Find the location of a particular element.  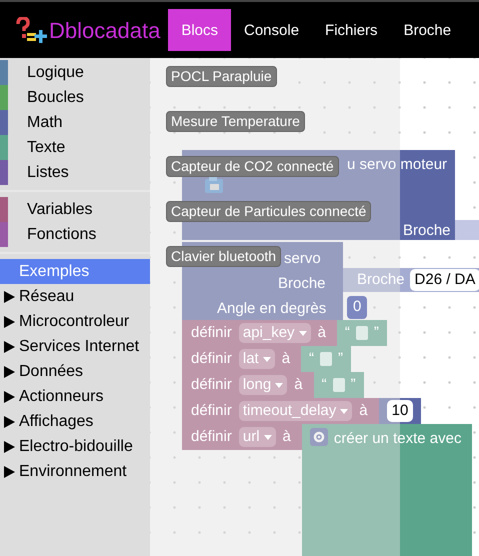

toolbox-category: Texte is located at coordinates (75, 147).